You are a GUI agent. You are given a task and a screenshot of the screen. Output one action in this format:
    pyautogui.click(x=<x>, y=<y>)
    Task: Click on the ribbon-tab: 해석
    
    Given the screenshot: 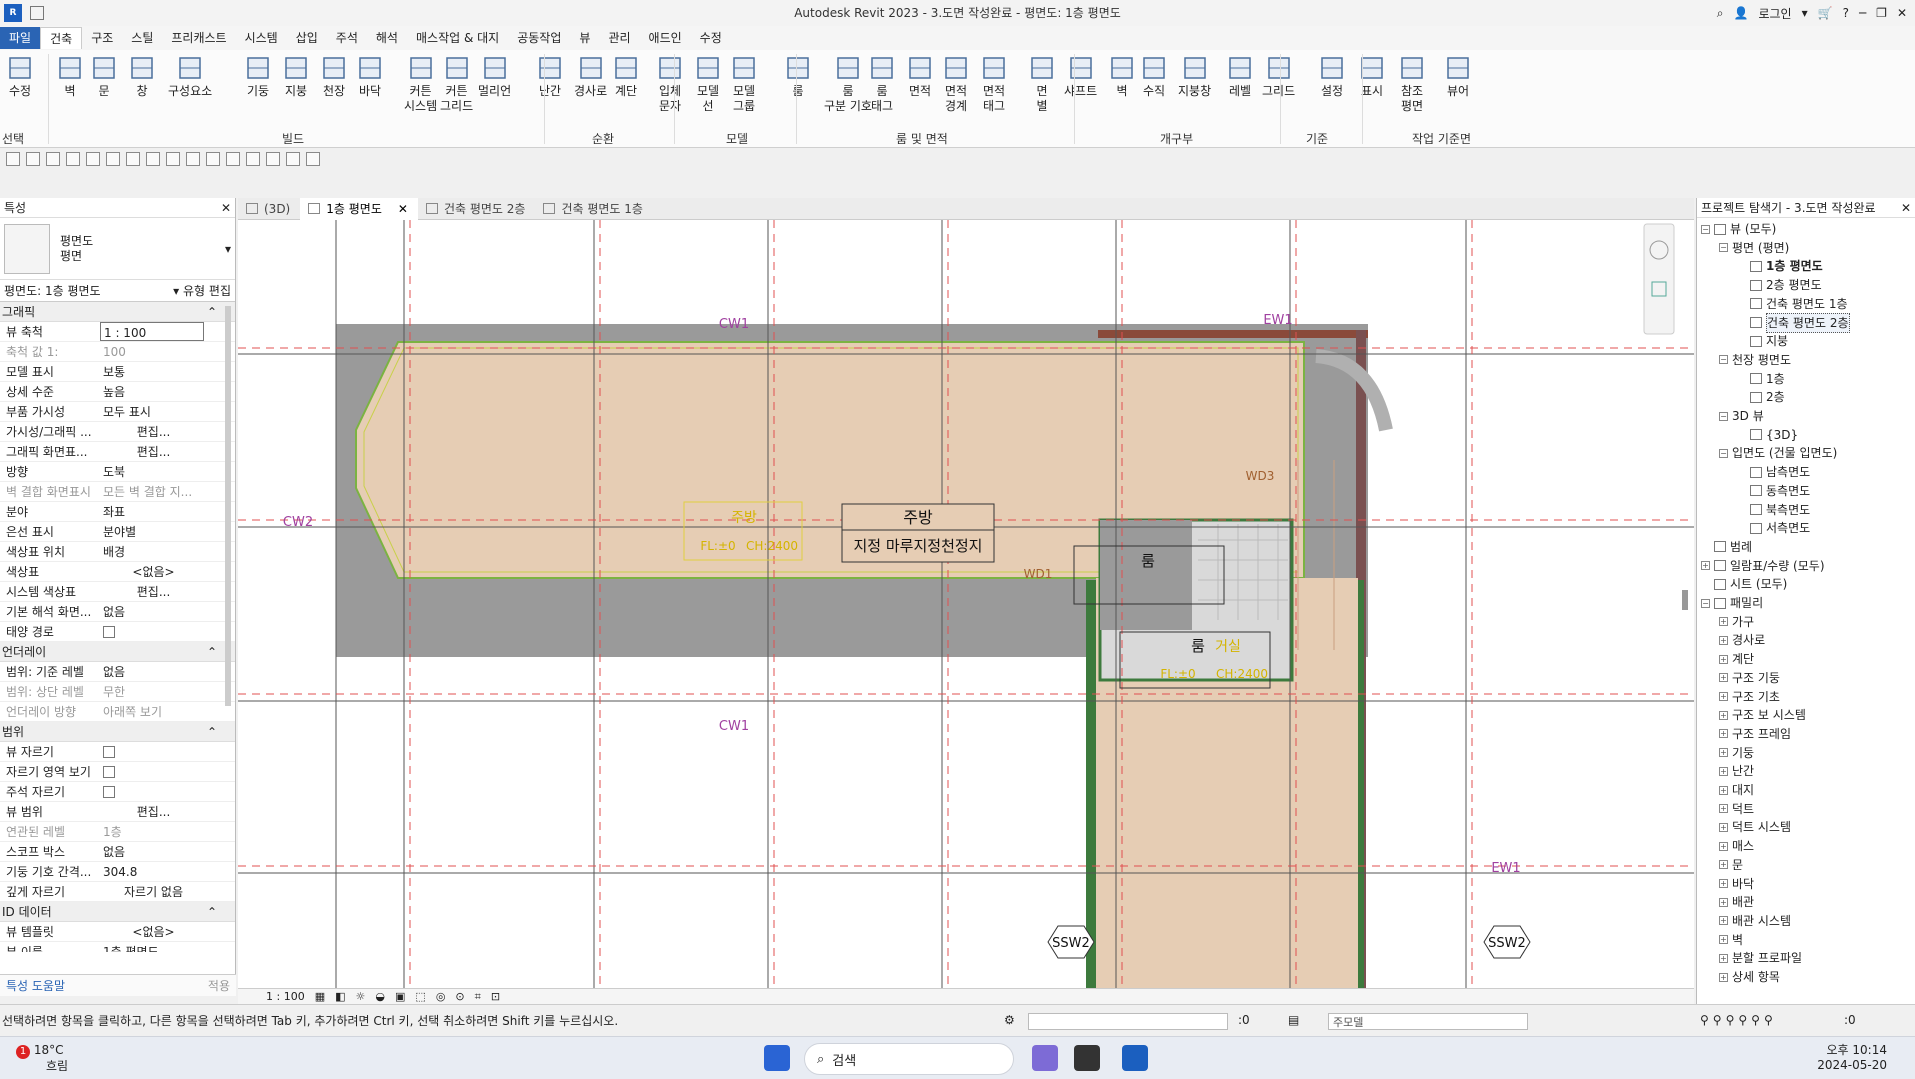 What is the action you would take?
    pyautogui.click(x=387, y=38)
    